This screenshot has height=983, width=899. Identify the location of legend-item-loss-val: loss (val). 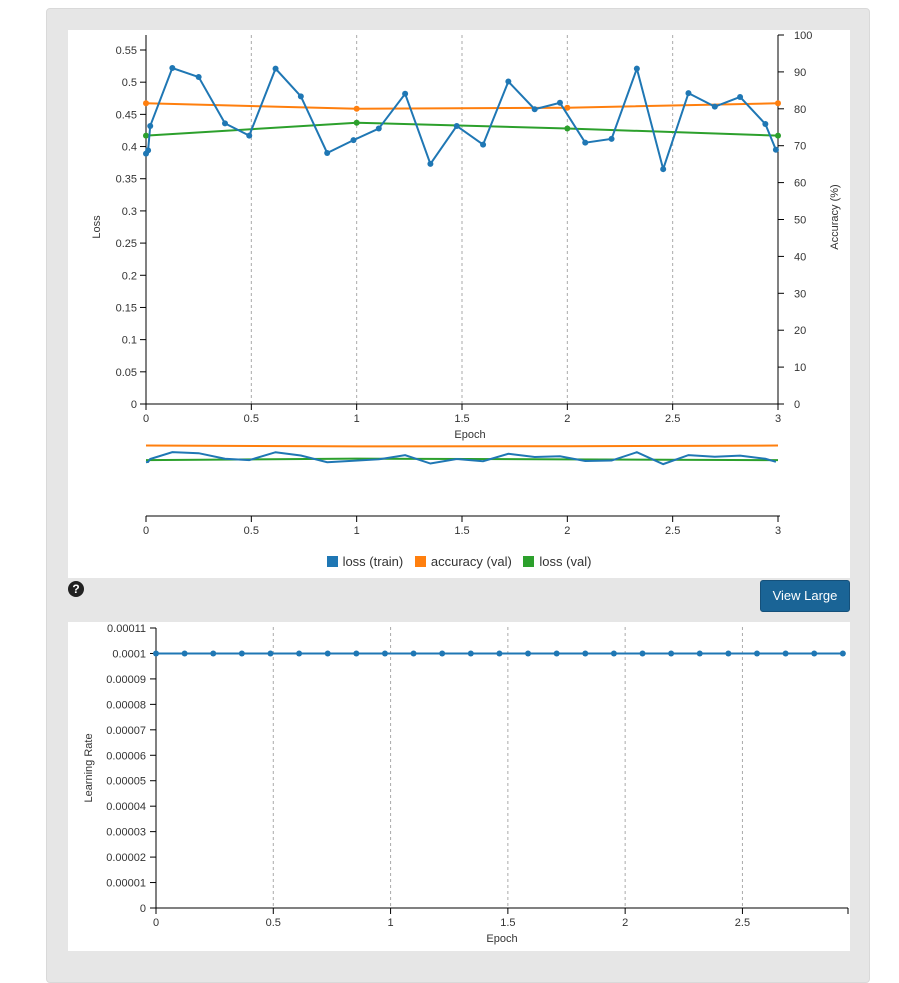
(557, 561).